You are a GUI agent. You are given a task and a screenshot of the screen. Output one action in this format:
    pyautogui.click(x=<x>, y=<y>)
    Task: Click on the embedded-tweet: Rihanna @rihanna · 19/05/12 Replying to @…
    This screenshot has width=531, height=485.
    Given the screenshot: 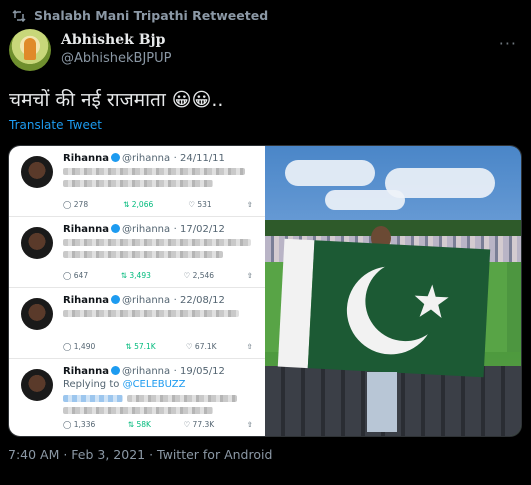 What is the action you would take?
    pyautogui.click(x=137, y=397)
    